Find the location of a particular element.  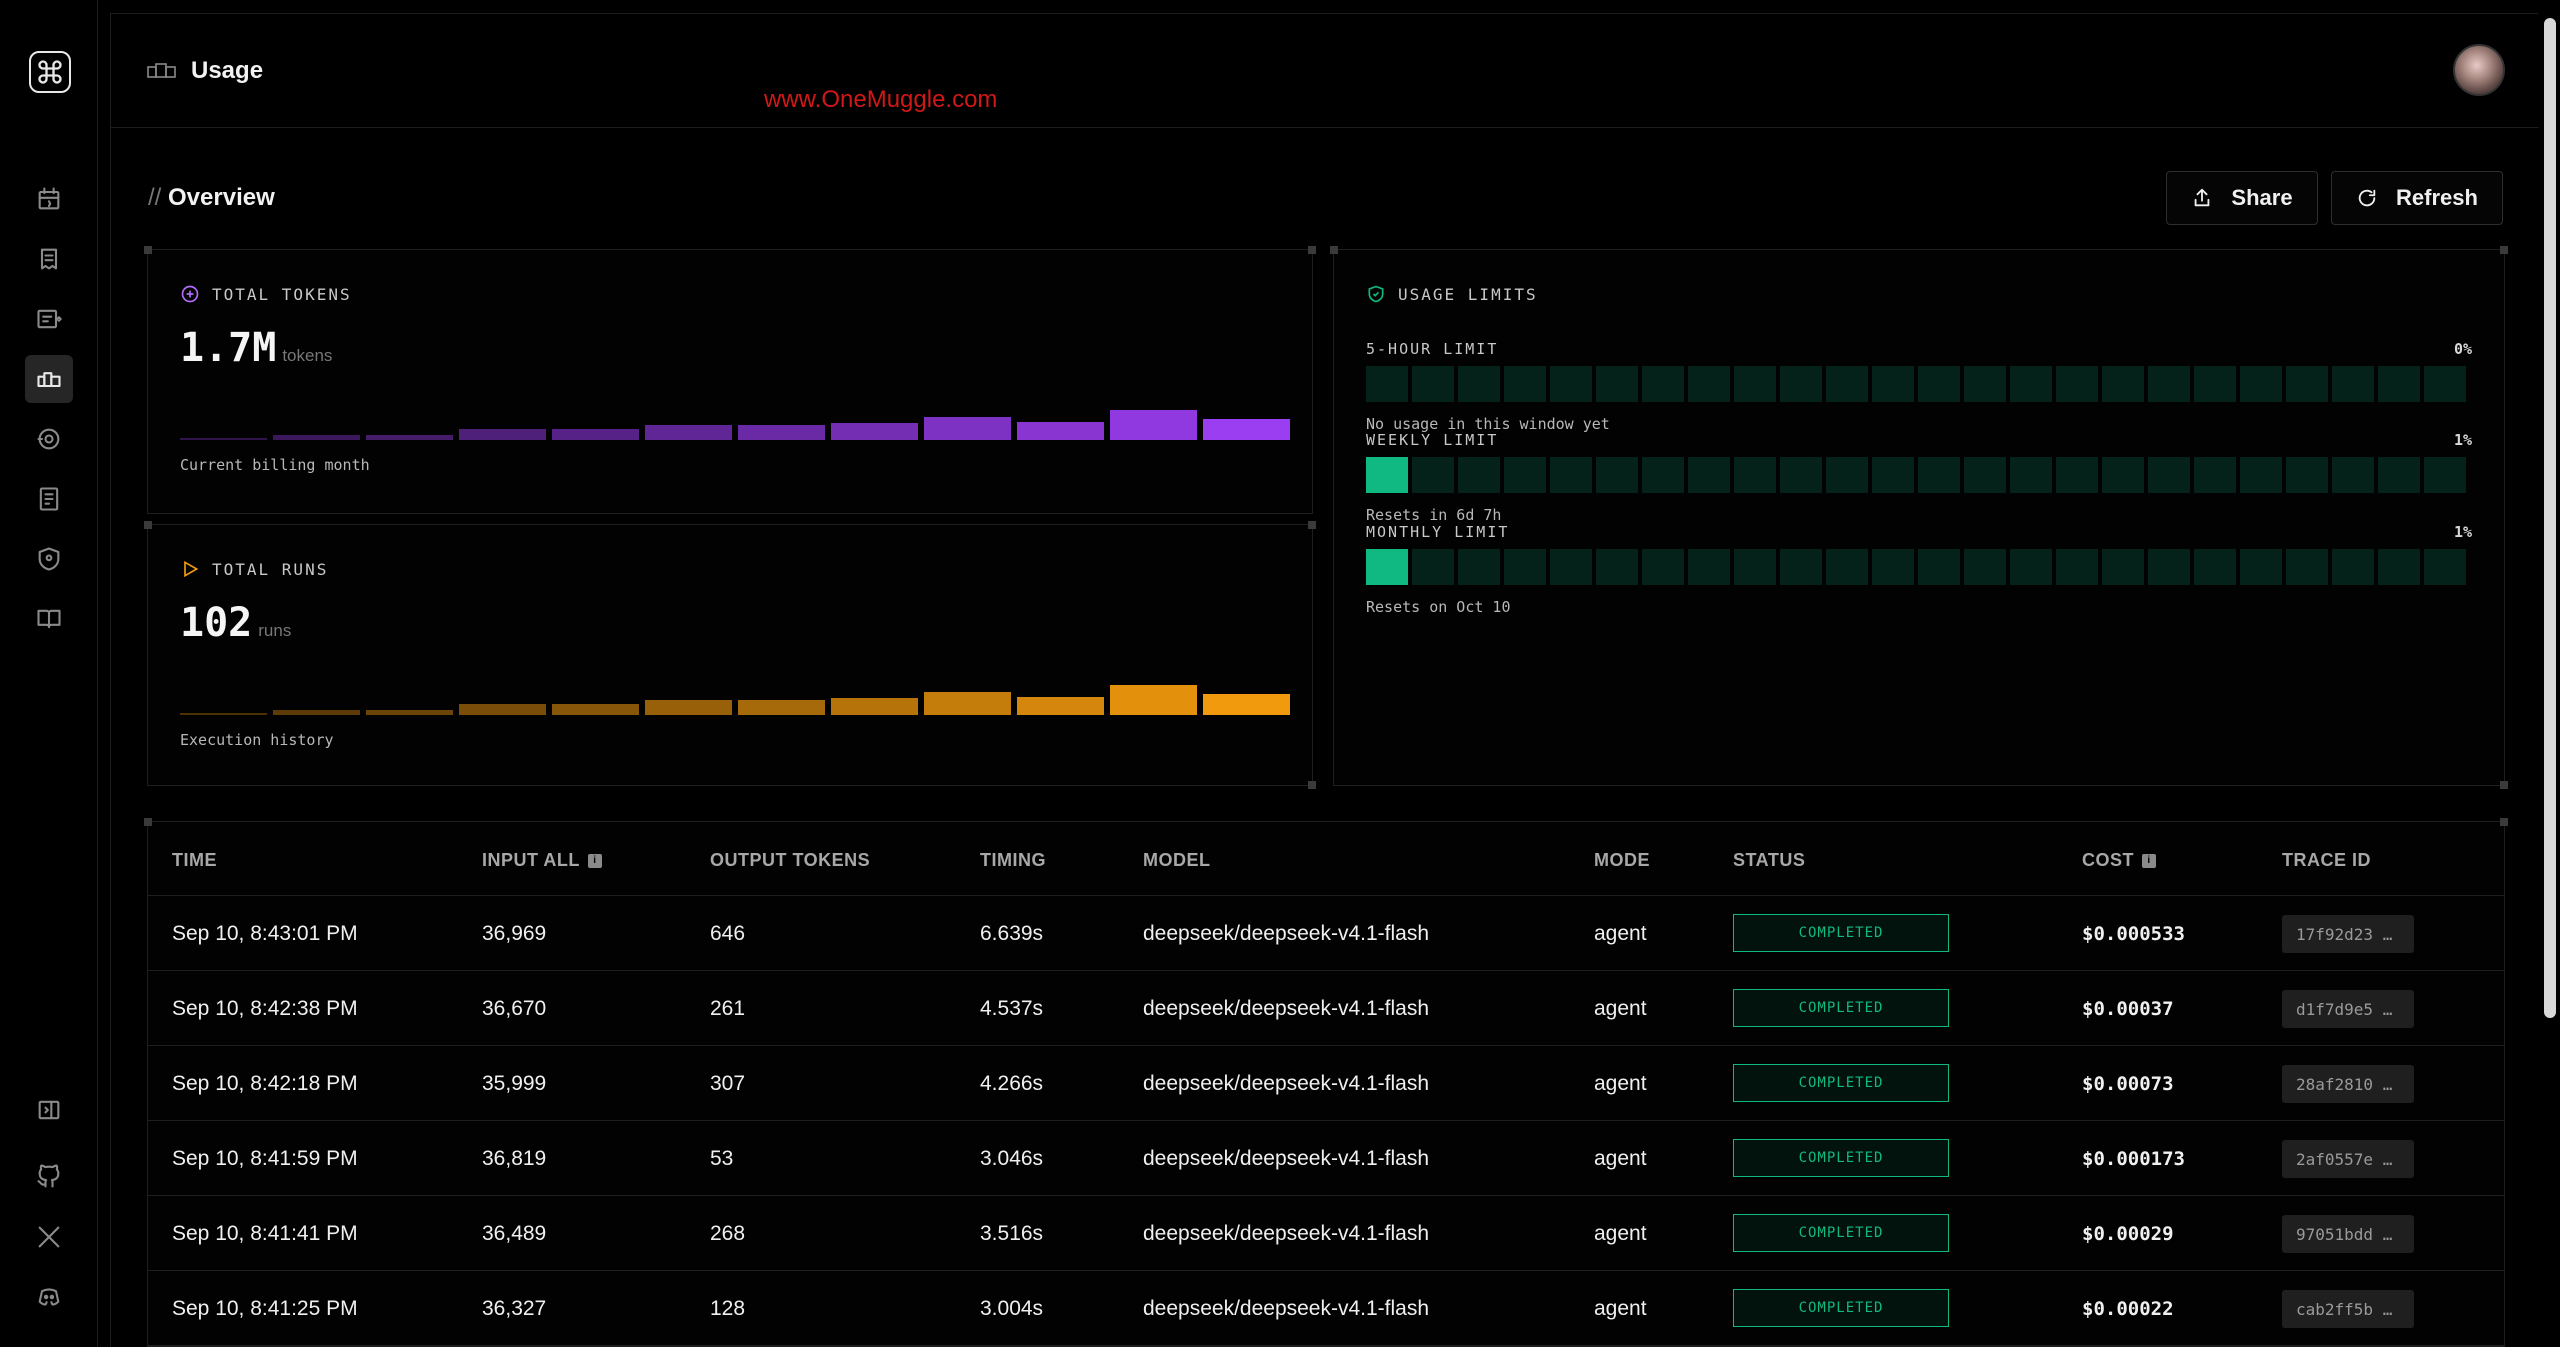

invoice-icon is located at coordinates (49, 499).